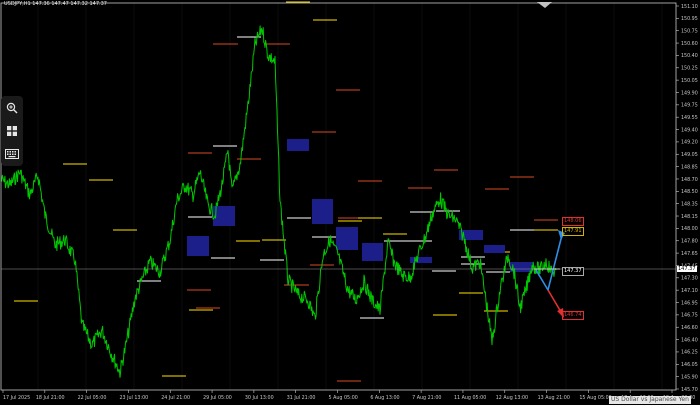  Describe the element at coordinates (343, 398) in the screenshot. I see `time-tick-label: 5 Aug 05:00` at that location.